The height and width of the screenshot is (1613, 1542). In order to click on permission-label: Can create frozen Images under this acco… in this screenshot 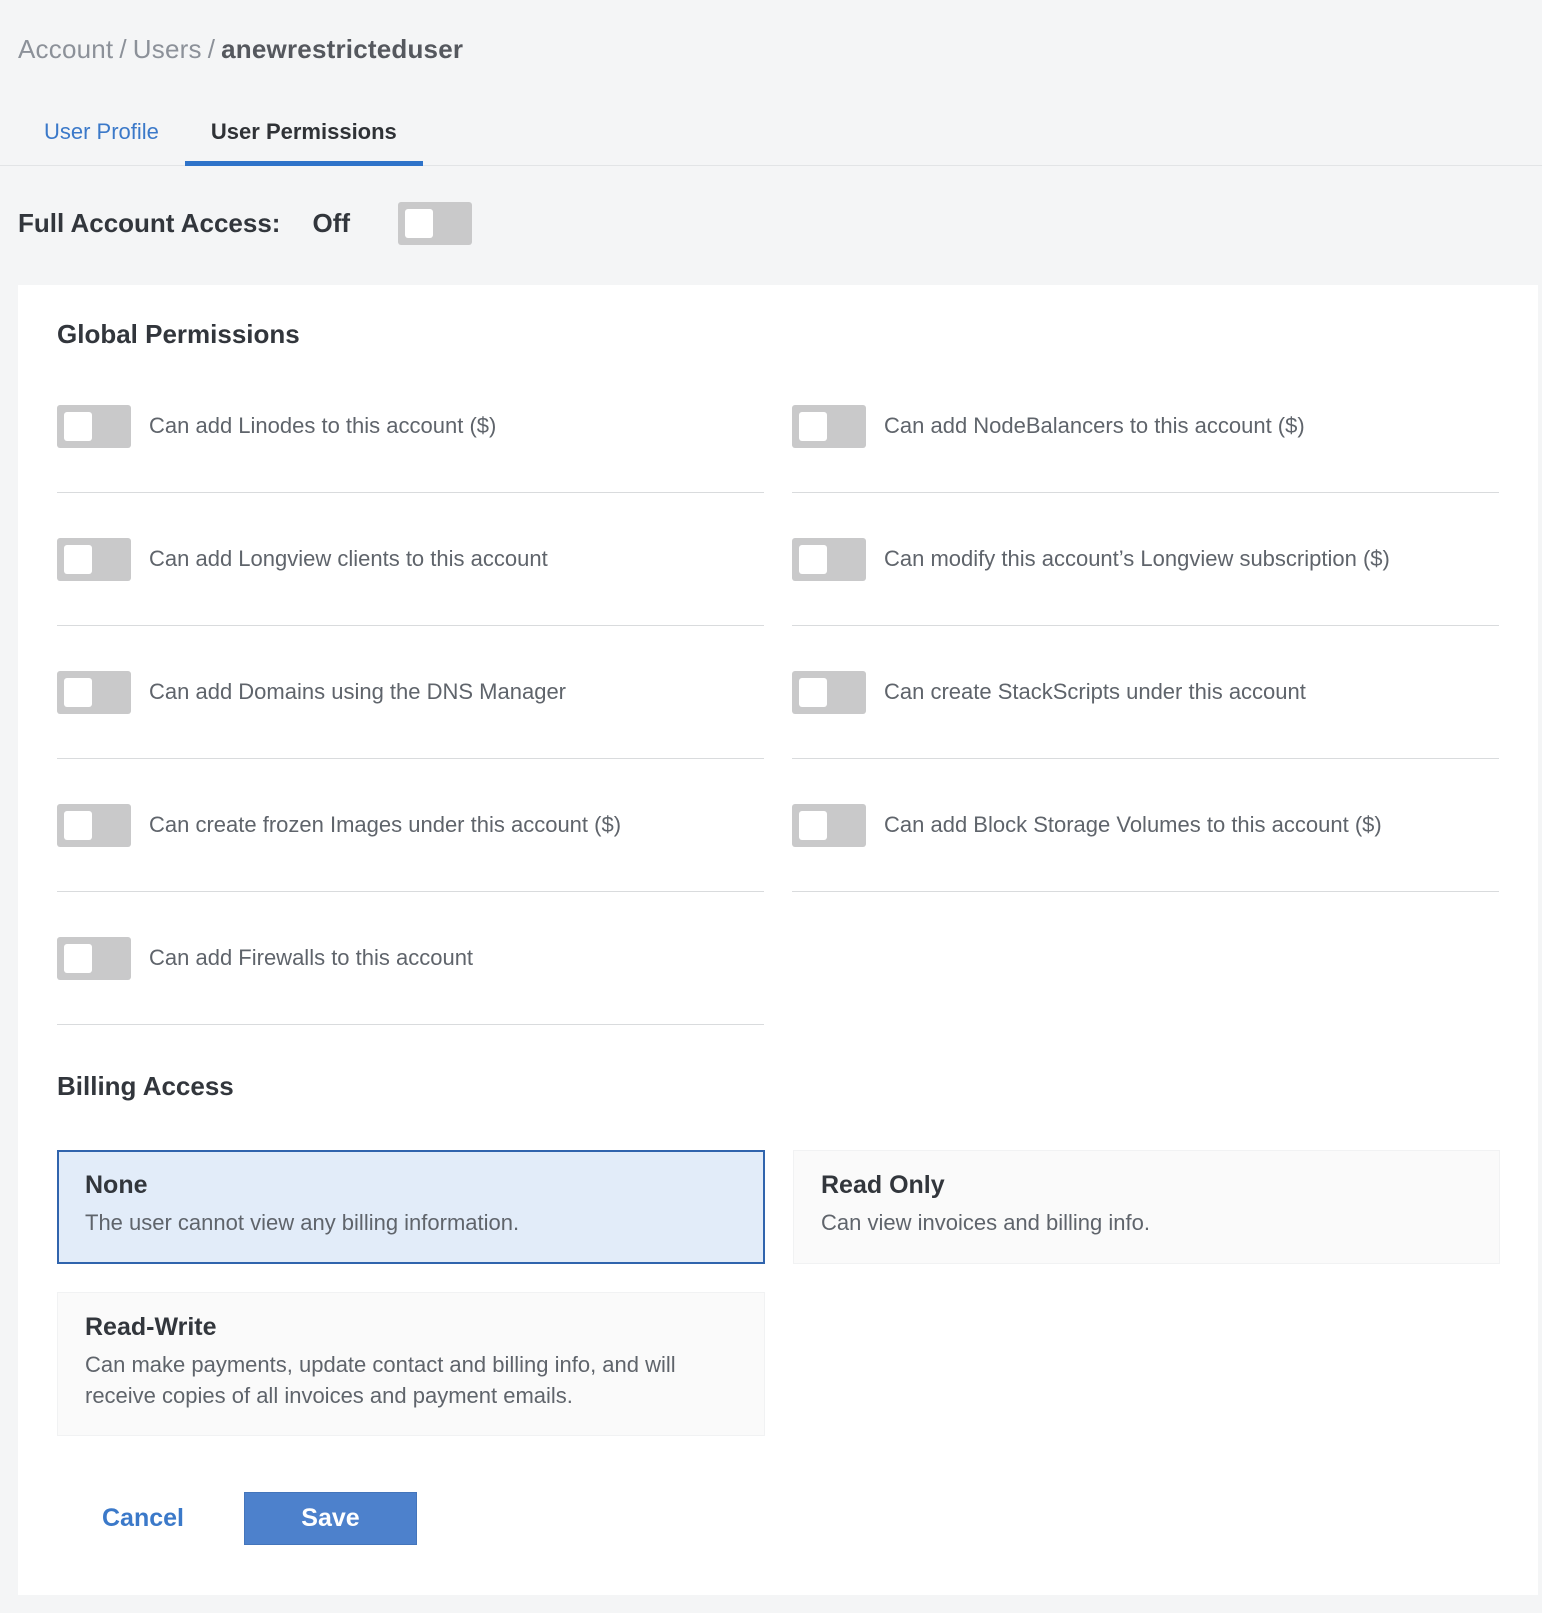, I will do `click(385, 824)`.